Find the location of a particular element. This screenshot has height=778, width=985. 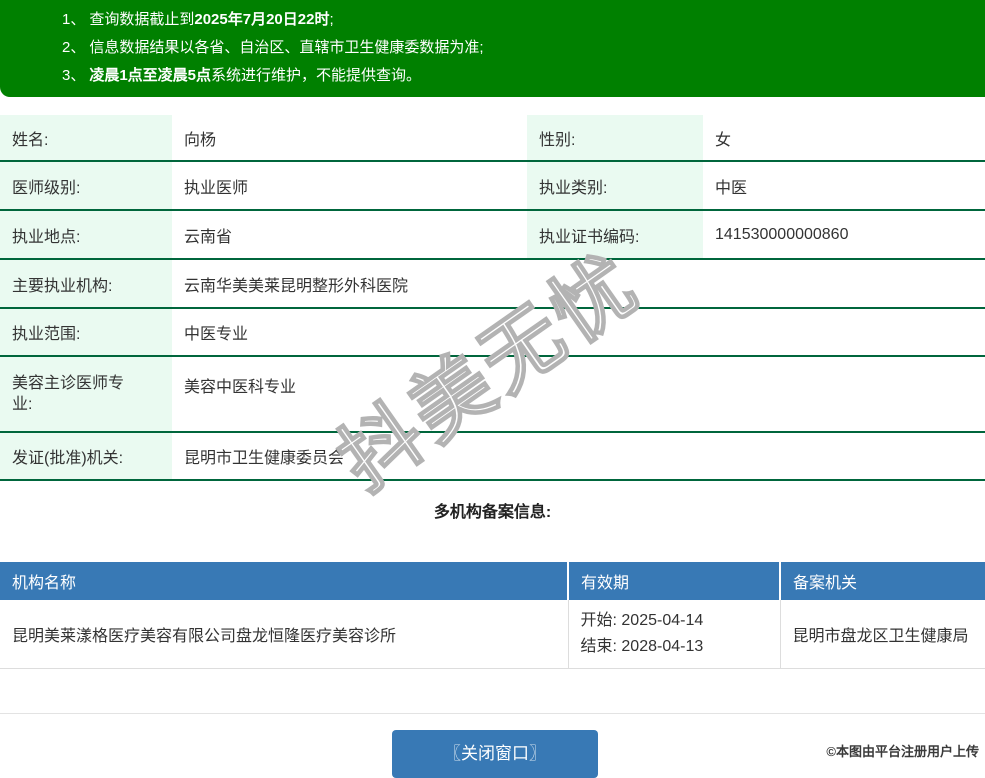

filing-authority-header: 备案机关 is located at coordinates (882, 581).